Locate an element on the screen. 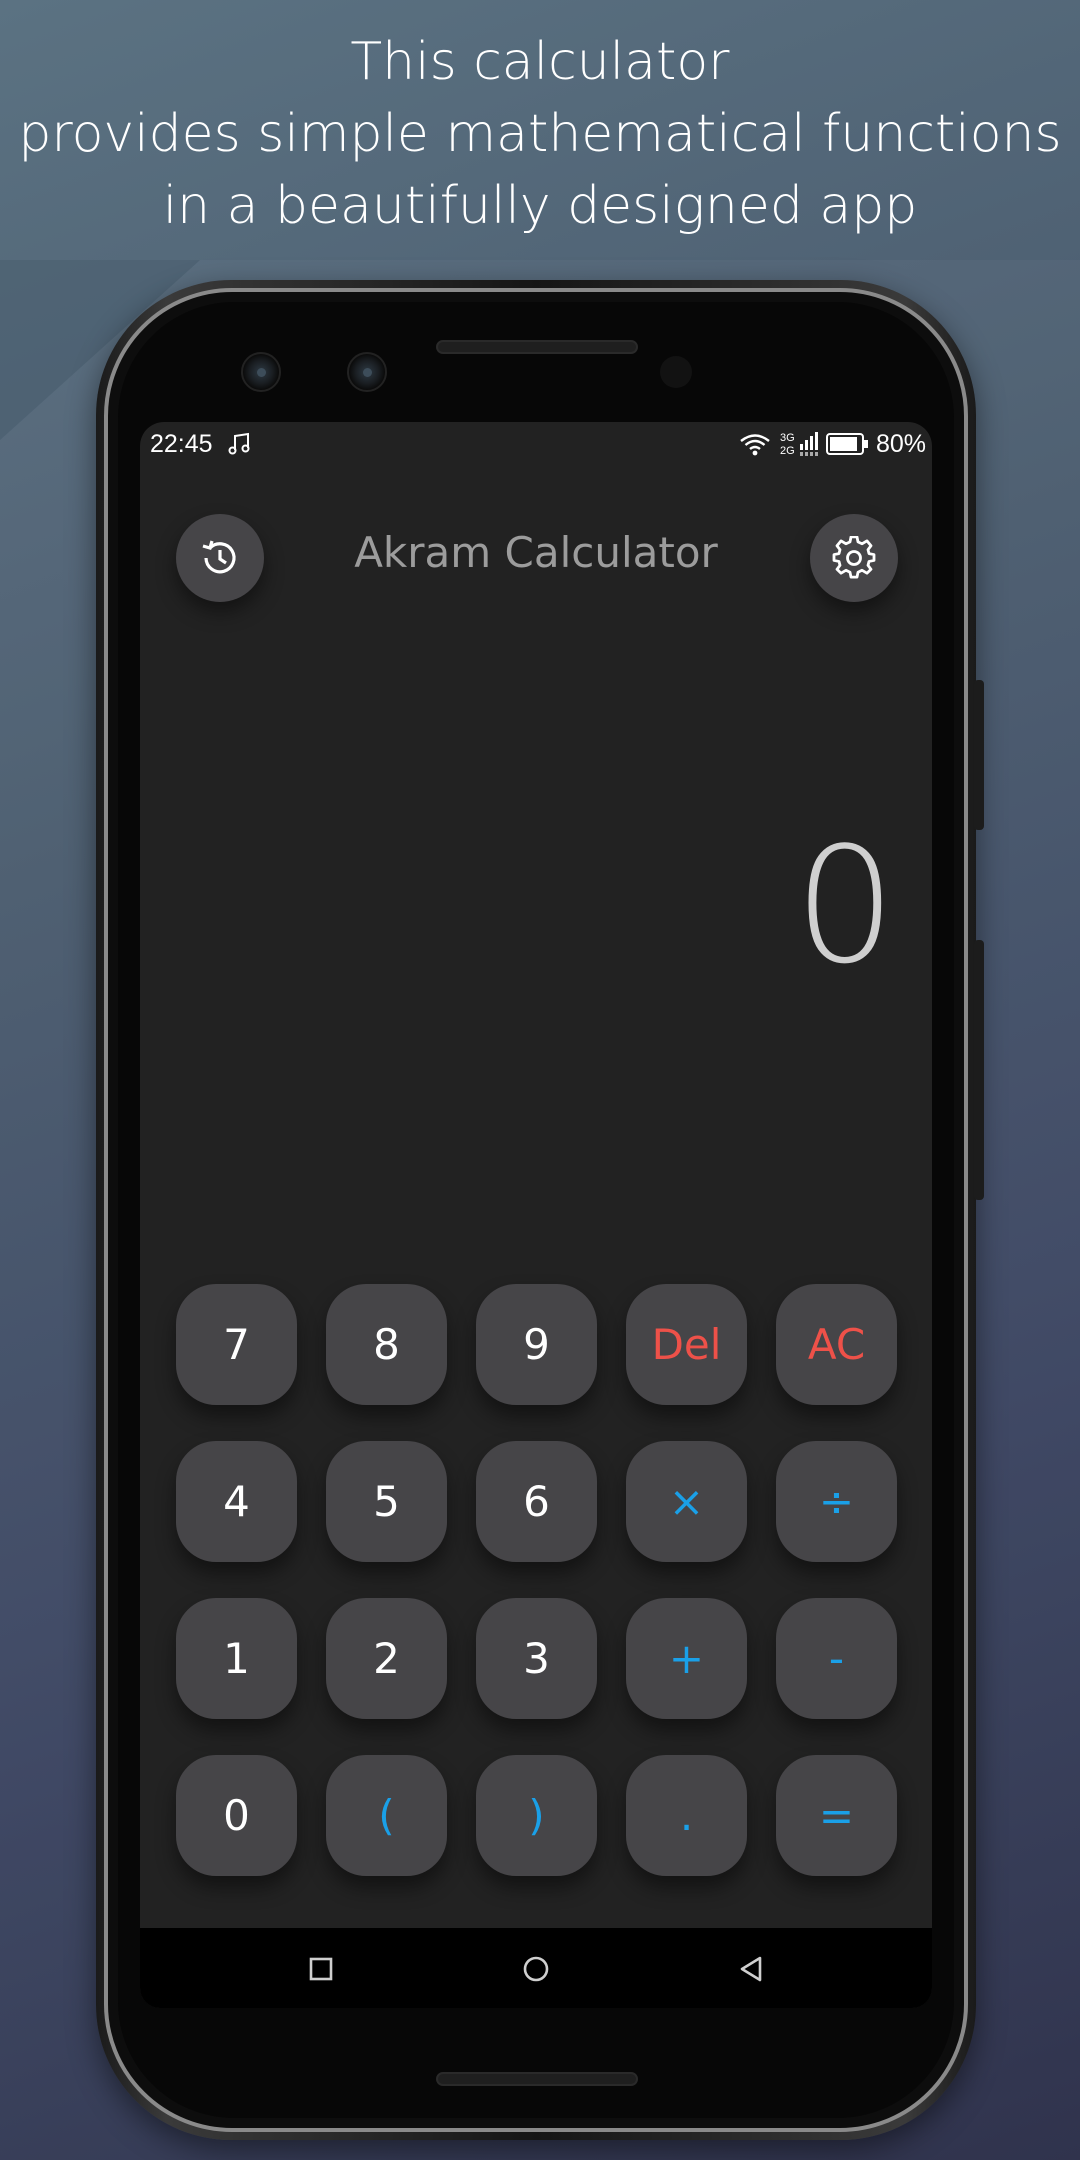 This screenshot has height=2160, width=1080. key-open-paren-button: ( is located at coordinates (386, 1815).